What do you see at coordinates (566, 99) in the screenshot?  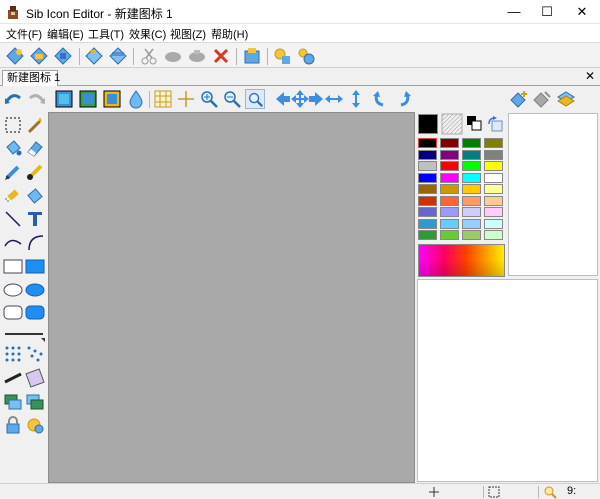 I see `image-format-icon` at bounding box center [566, 99].